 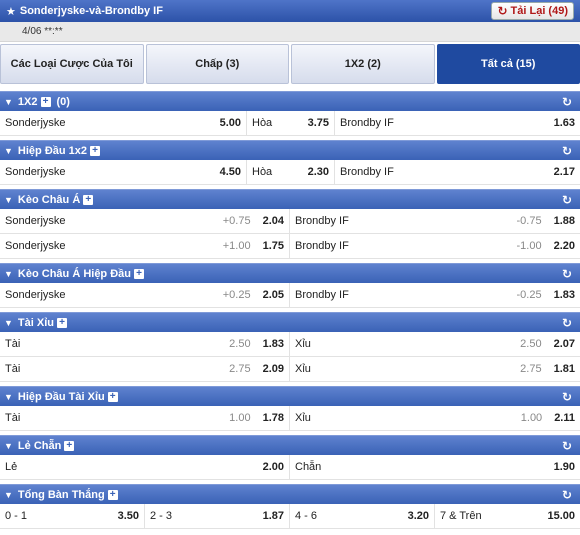 I want to click on section-title: Lẻ Chẵn, so click(x=39, y=445).